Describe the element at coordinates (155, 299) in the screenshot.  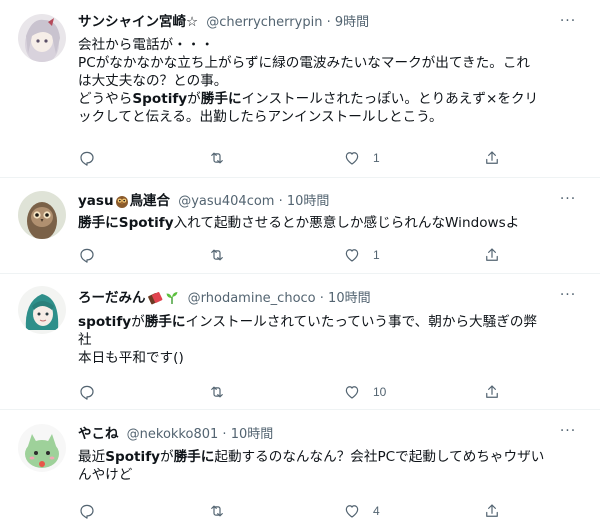
I see `chocolate-emoji-icon` at that location.